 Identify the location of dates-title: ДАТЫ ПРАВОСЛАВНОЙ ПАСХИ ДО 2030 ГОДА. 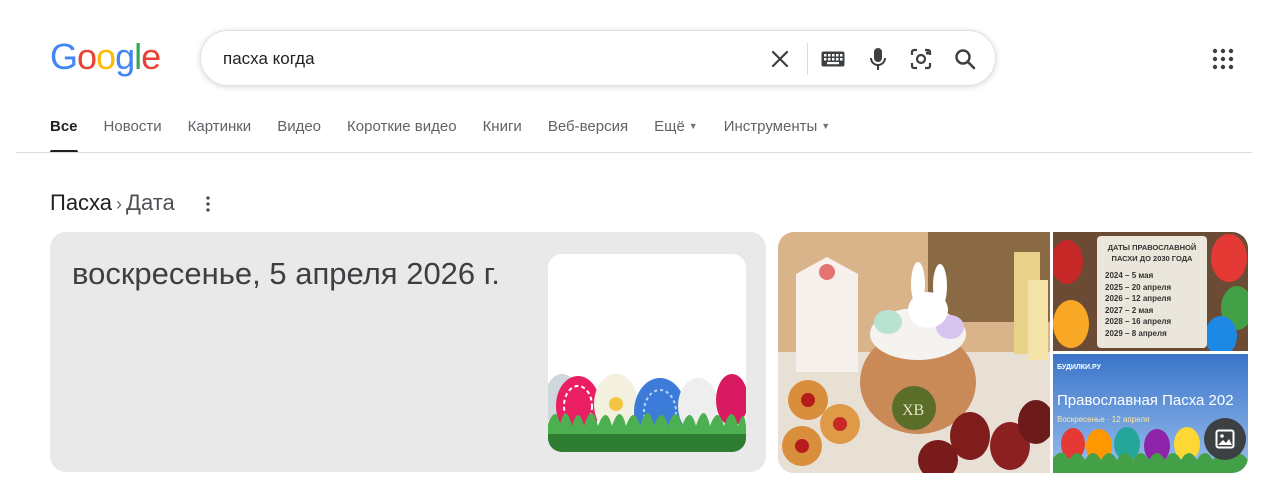
(1152, 253).